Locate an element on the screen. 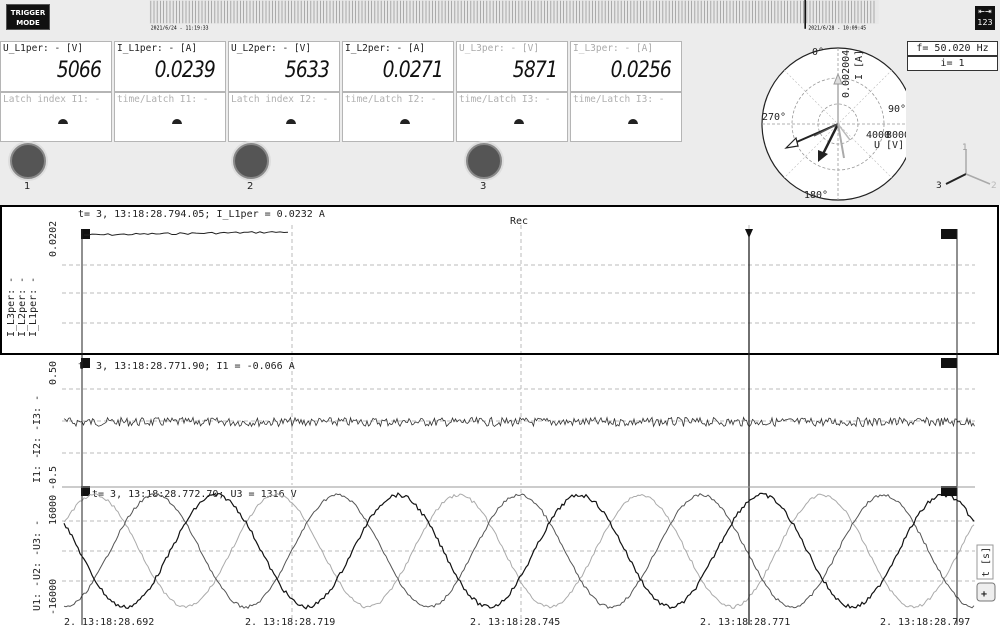 The width and height of the screenshot is (1000, 625). angle-0-label: 0° is located at coordinates (818, 52).